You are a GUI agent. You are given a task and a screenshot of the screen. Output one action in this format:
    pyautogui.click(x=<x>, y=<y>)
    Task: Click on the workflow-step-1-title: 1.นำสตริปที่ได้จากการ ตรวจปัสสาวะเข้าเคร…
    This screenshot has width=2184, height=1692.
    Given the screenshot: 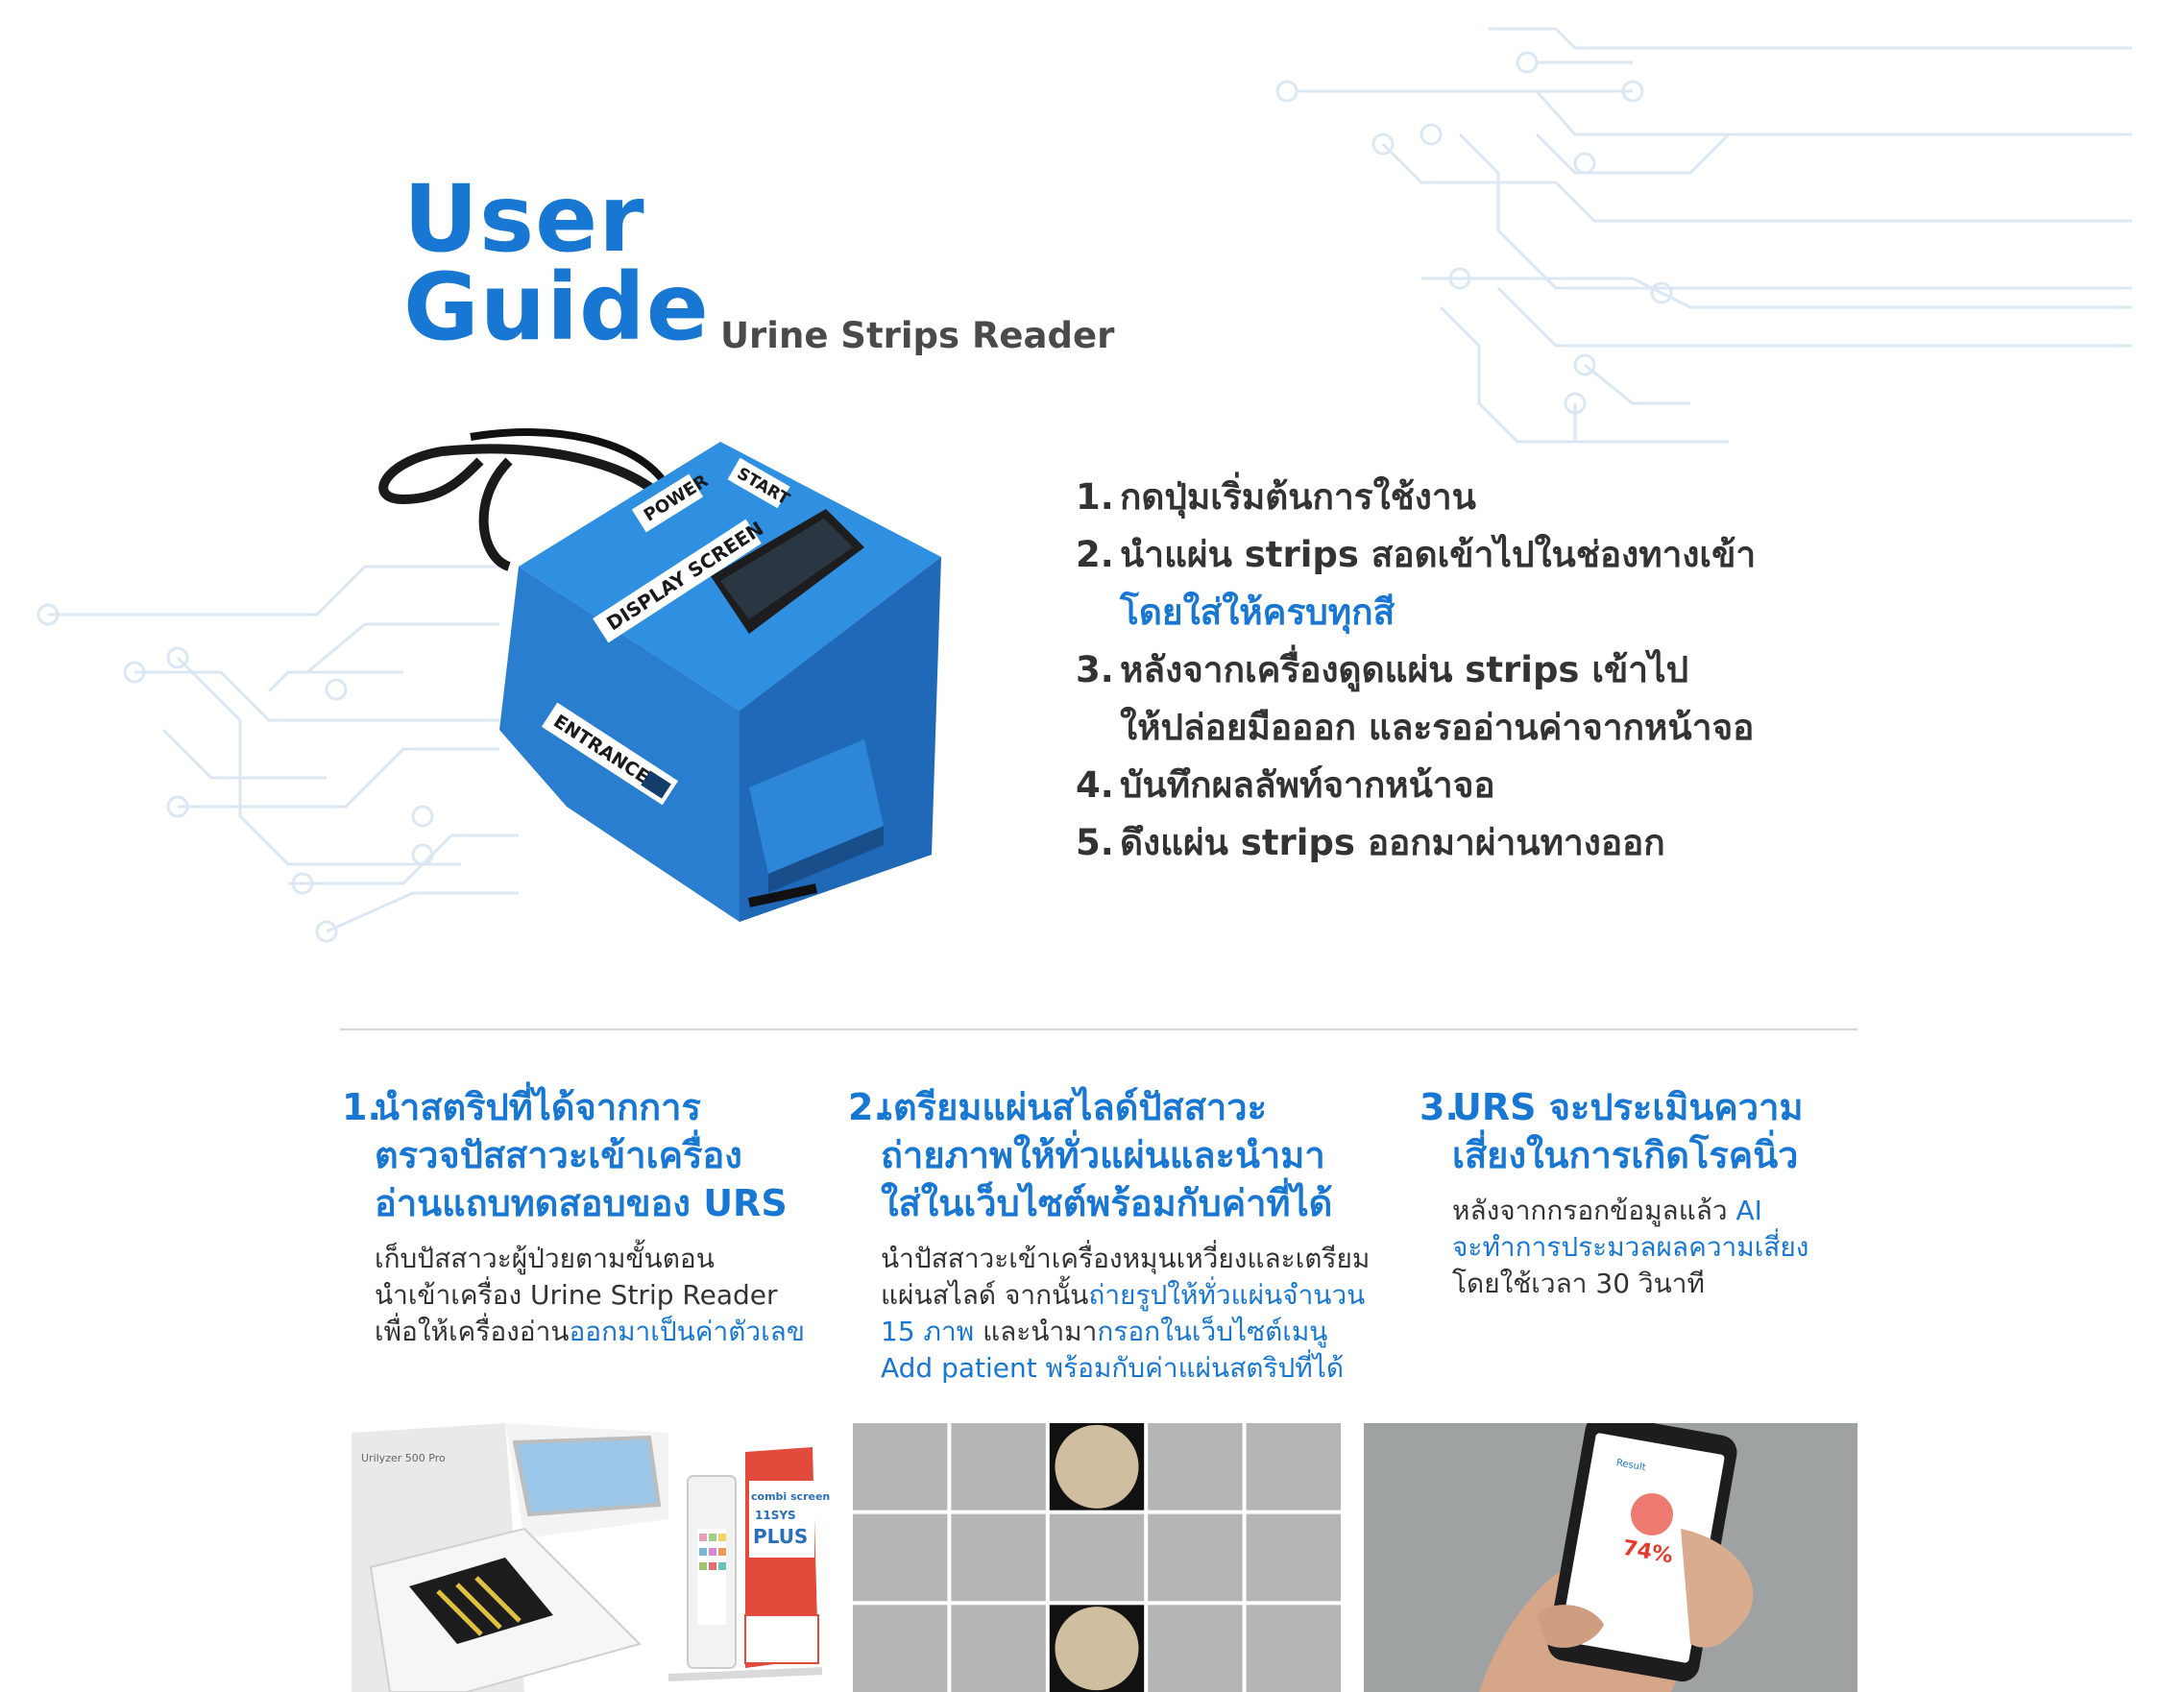 What is the action you would take?
    pyautogui.click(x=565, y=1155)
    